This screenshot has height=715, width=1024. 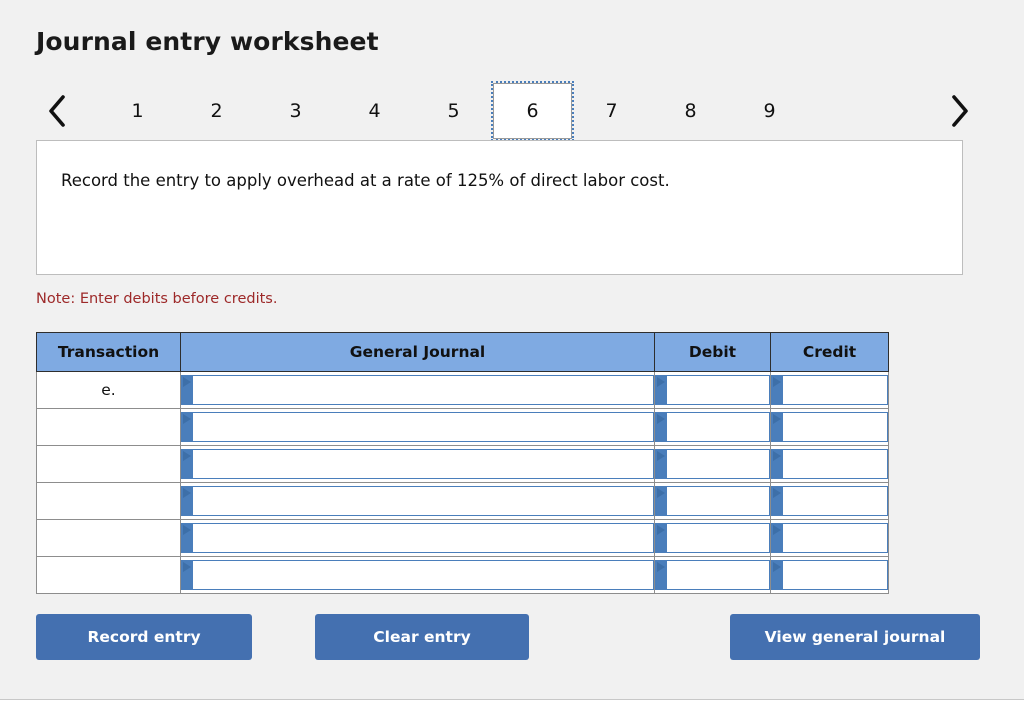 What do you see at coordinates (207, 41) in the screenshot?
I see `page-title: Journal entry worksheet` at bounding box center [207, 41].